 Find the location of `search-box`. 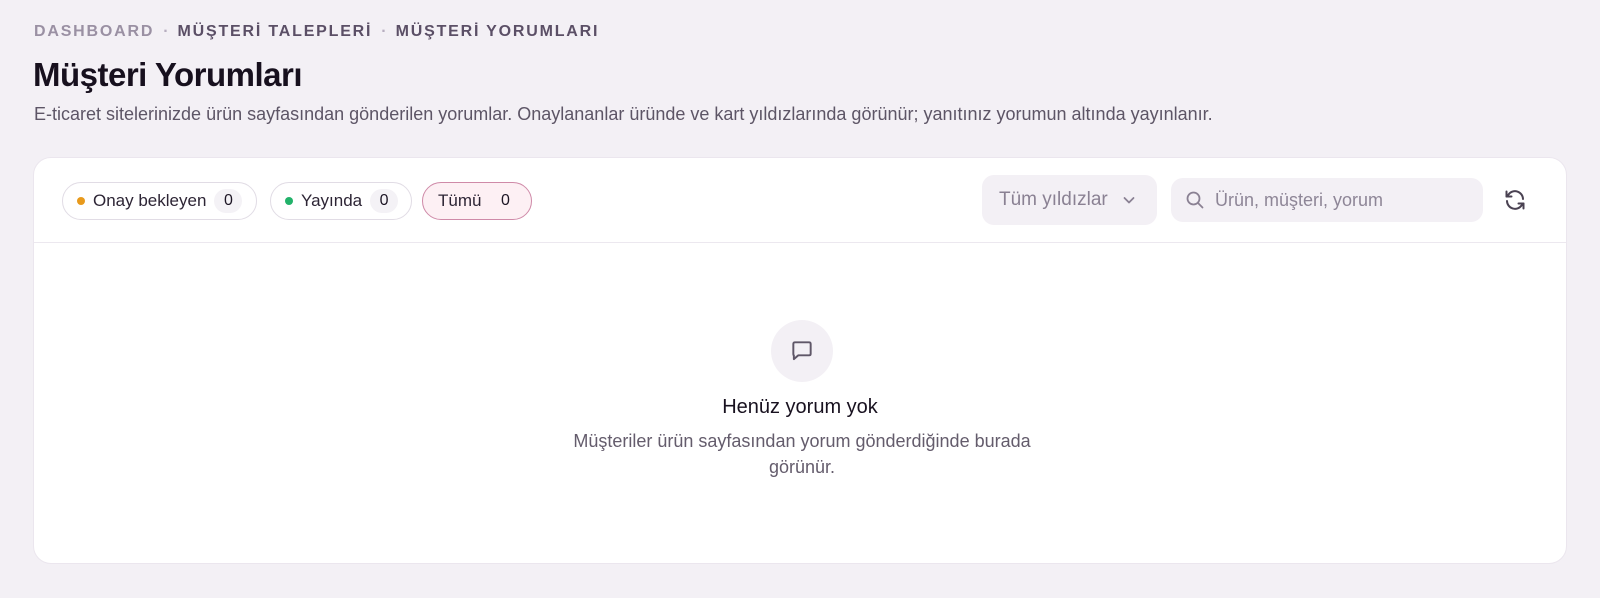

search-box is located at coordinates (1327, 200).